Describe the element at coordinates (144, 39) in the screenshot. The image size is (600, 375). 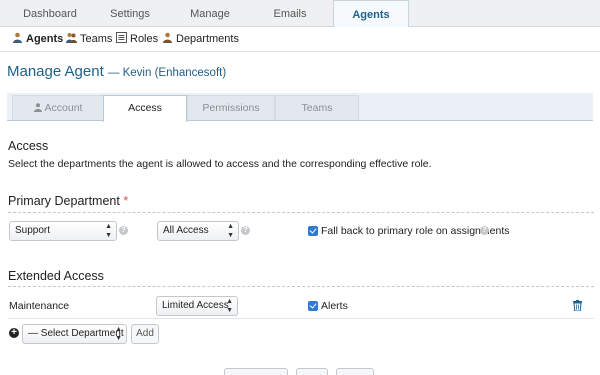
I see `subnav-item-label: Roles` at that location.